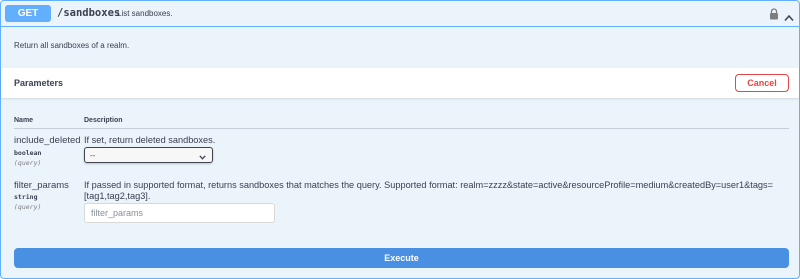 Image resolution: width=800 pixels, height=279 pixels. Describe the element at coordinates (39, 83) in the screenshot. I see `parameters-title: Parameters` at that location.